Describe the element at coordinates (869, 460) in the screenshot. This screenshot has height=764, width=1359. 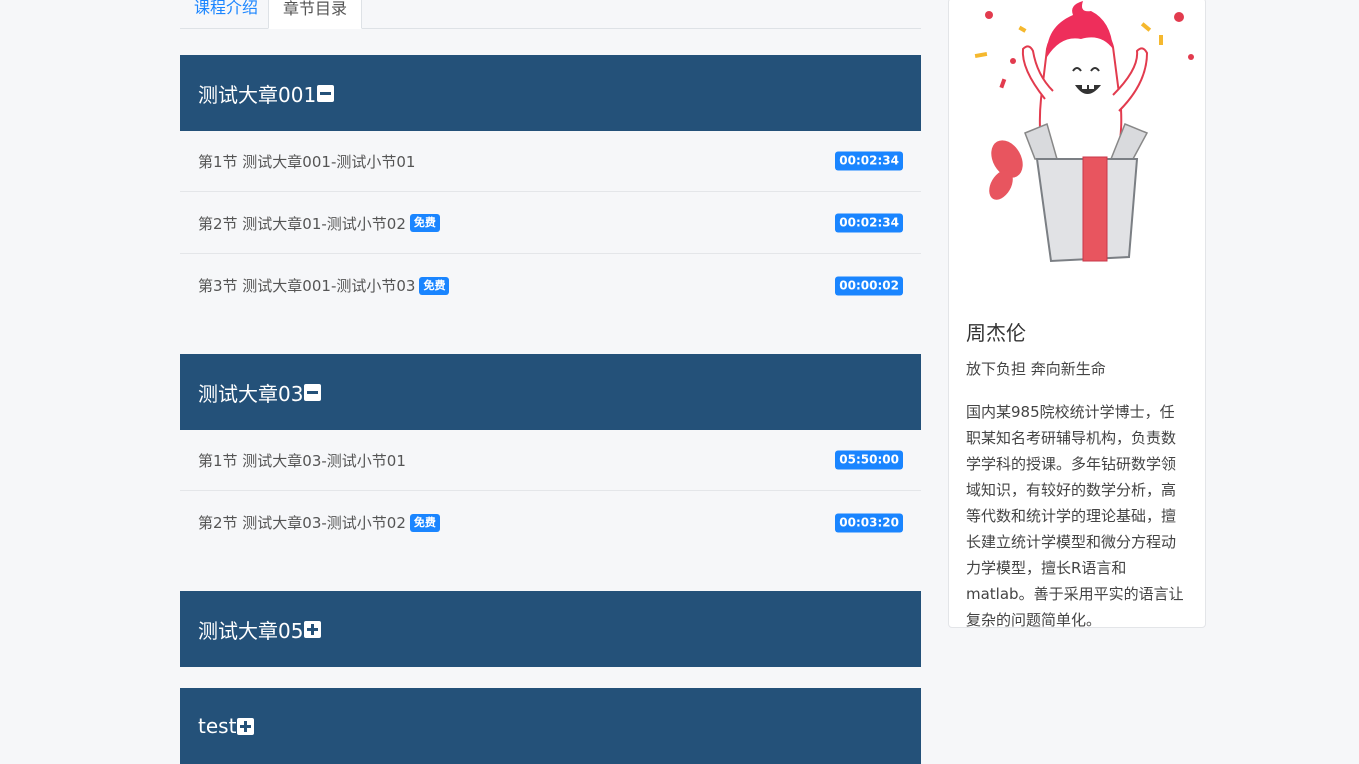
I see `duration-badge: 05:50:00` at that location.